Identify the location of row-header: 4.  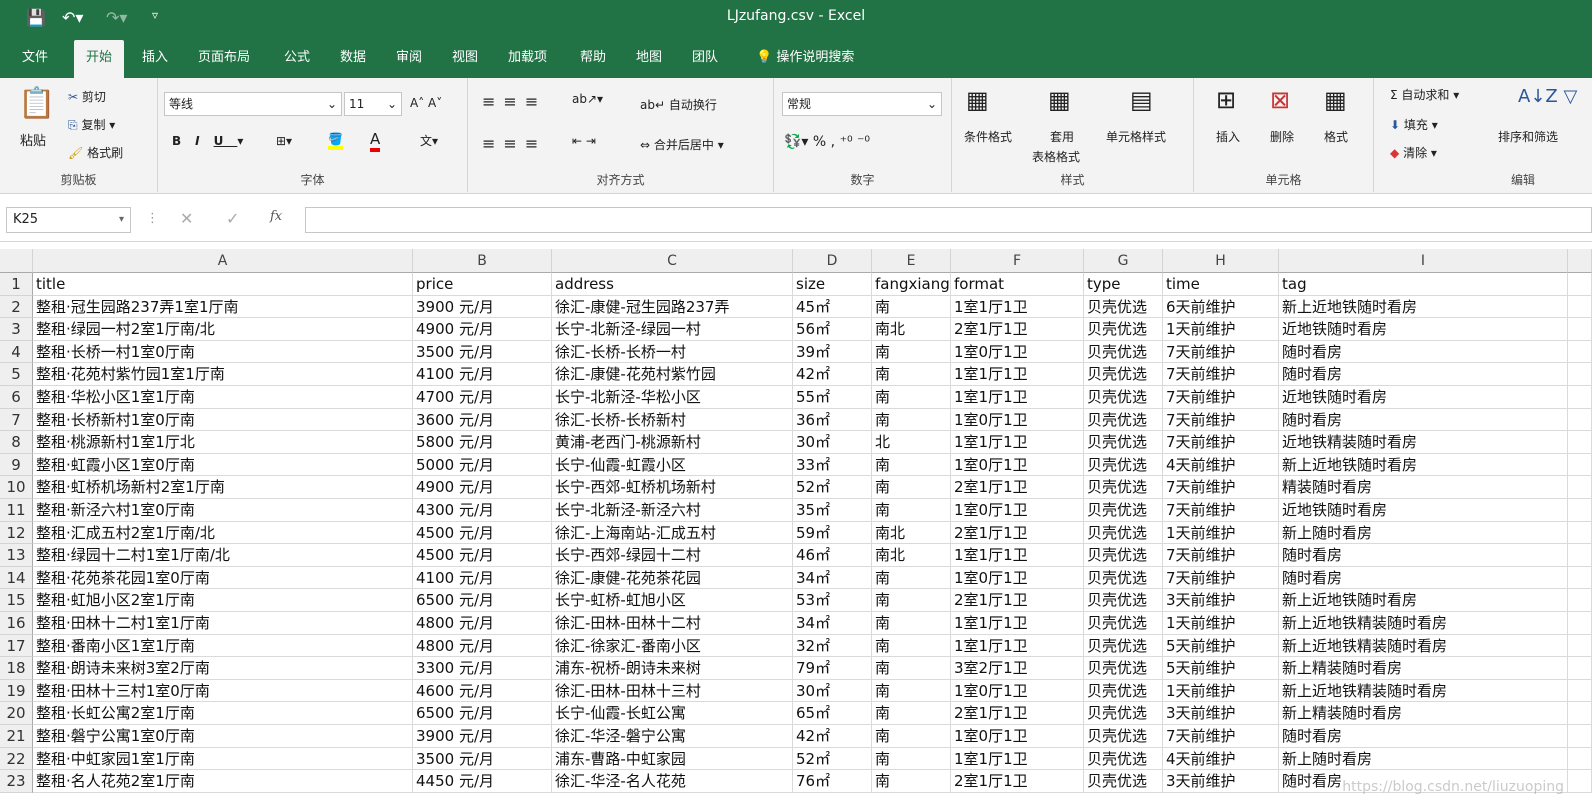
(16, 352).